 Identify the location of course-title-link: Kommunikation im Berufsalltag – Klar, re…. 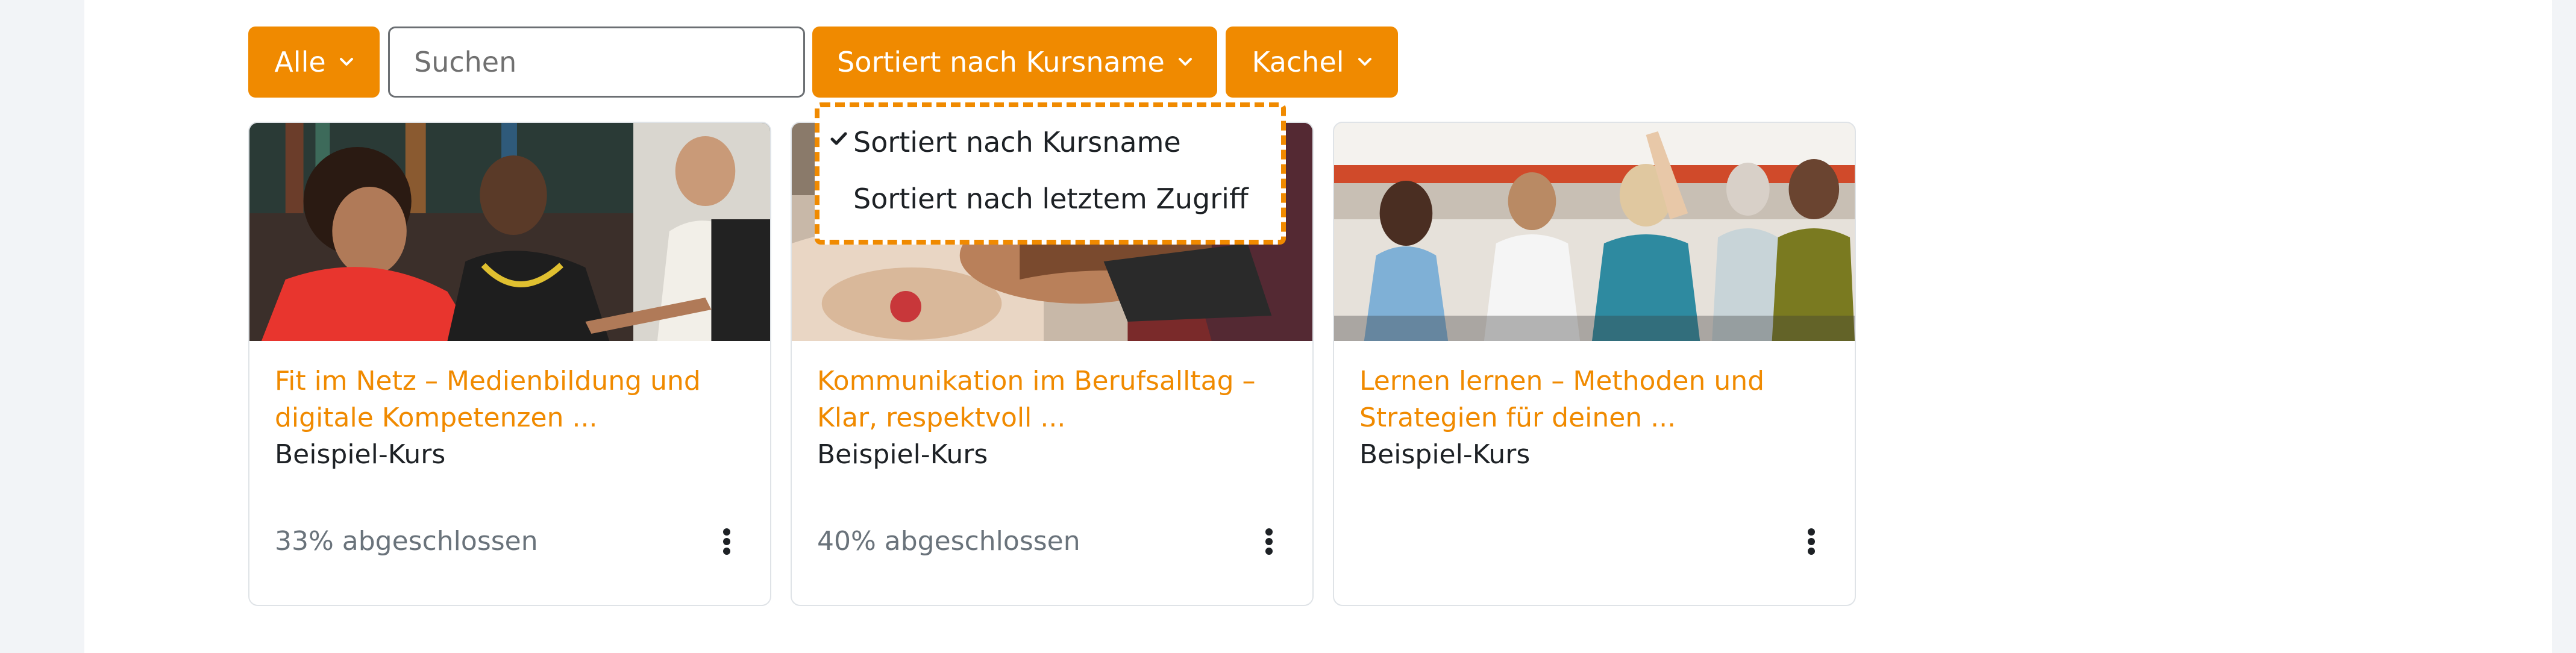
(1058, 399).